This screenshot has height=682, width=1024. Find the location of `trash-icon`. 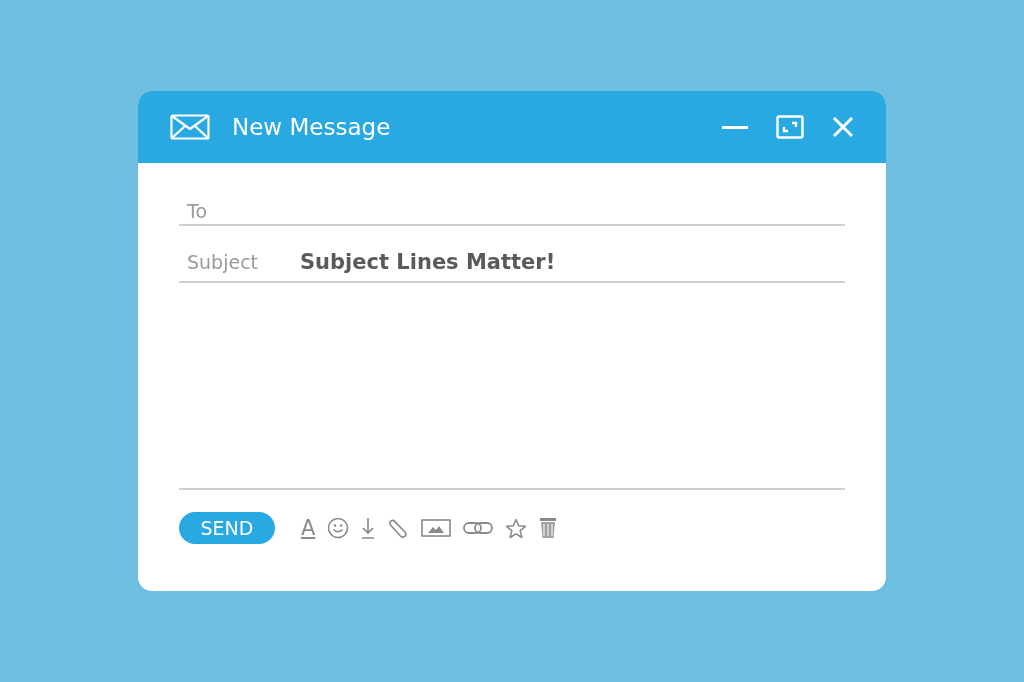

trash-icon is located at coordinates (548, 528).